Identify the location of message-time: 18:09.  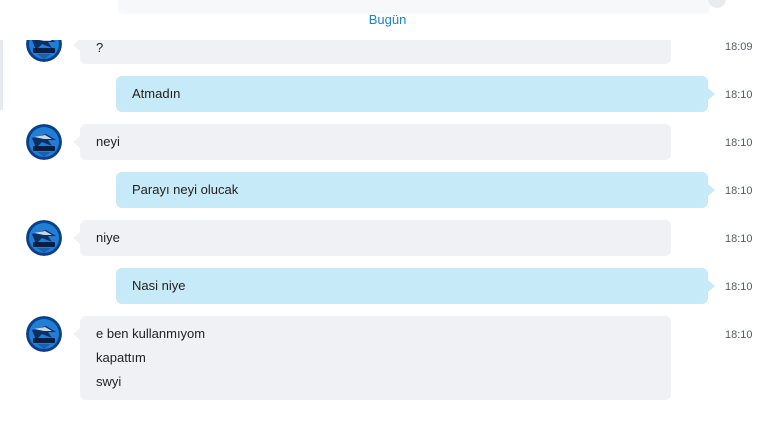
(739, 47).